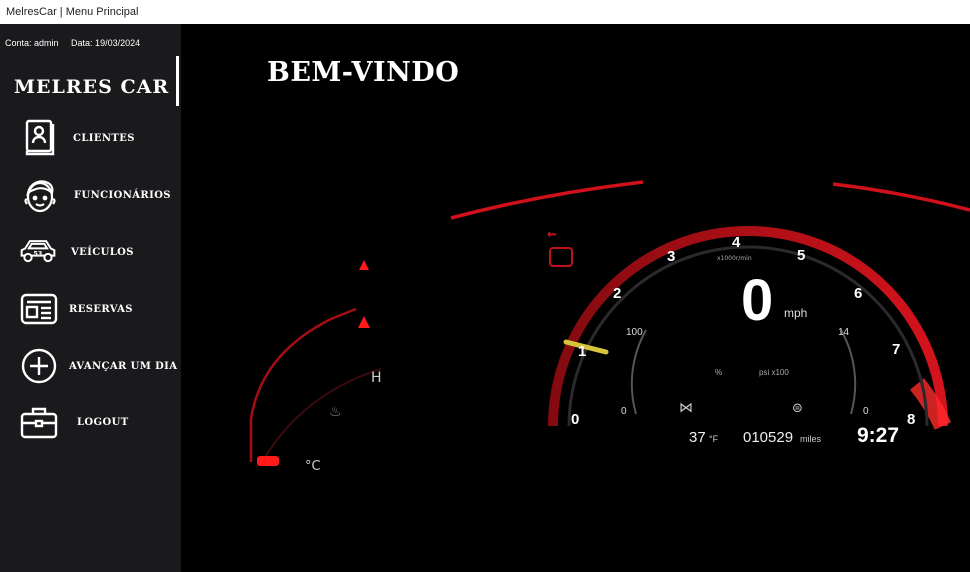 The image size is (970, 572). What do you see at coordinates (39, 422) in the screenshot?
I see `briefcase-icon` at bounding box center [39, 422].